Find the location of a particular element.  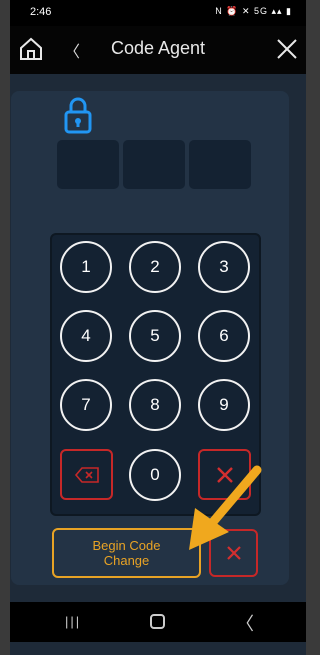

app-header: 〈 Code Agent is located at coordinates (158, 50).